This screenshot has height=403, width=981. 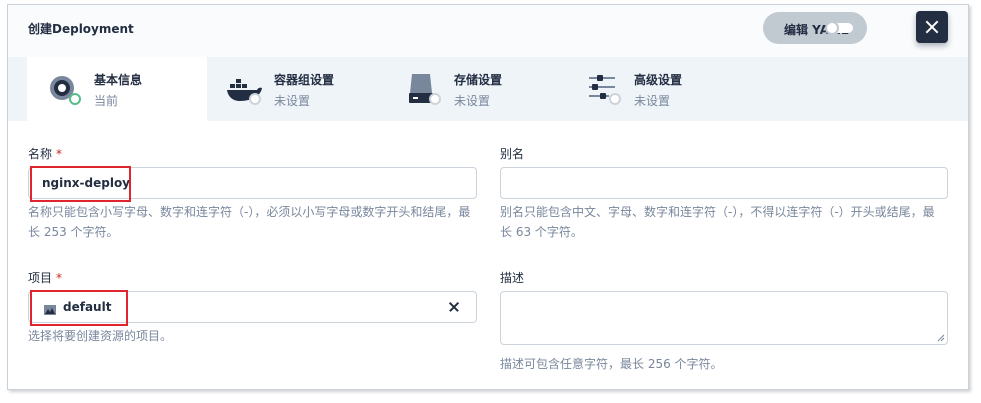 What do you see at coordinates (40, 154) in the screenshot?
I see `name-label-text: 名称` at bounding box center [40, 154].